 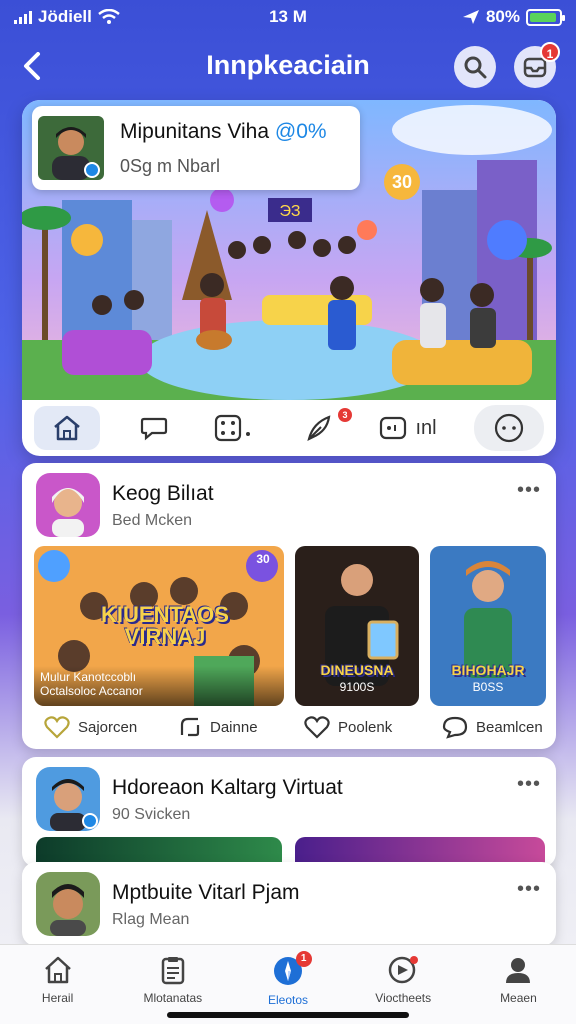 I want to click on post-card: Hdoreaon Kaltarg Virtuat 90 Svicken •••, so click(x=289, y=812).